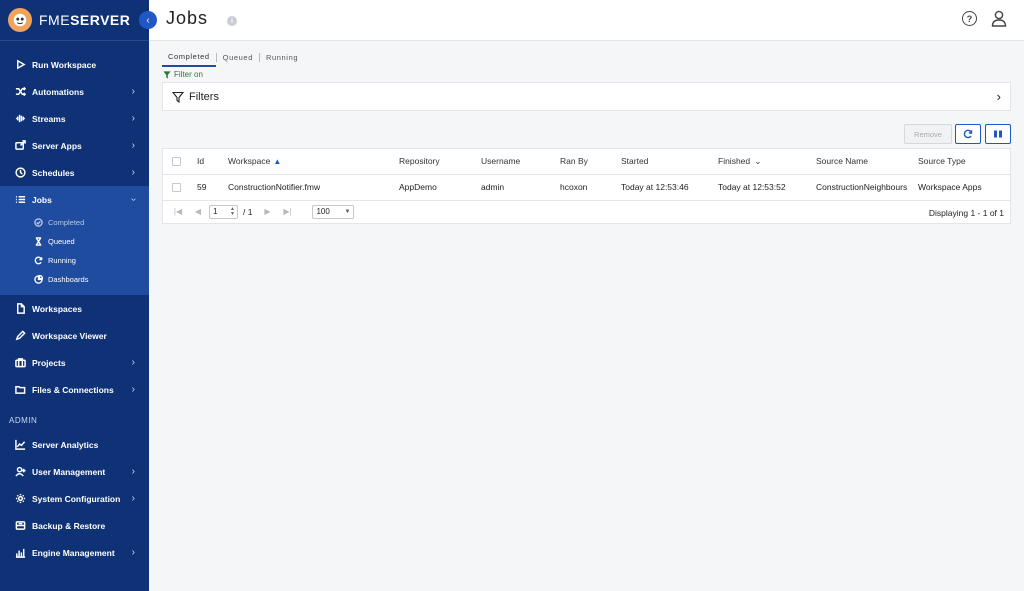 This screenshot has height=591, width=1024. I want to click on help-icon: ?, so click(969, 18).